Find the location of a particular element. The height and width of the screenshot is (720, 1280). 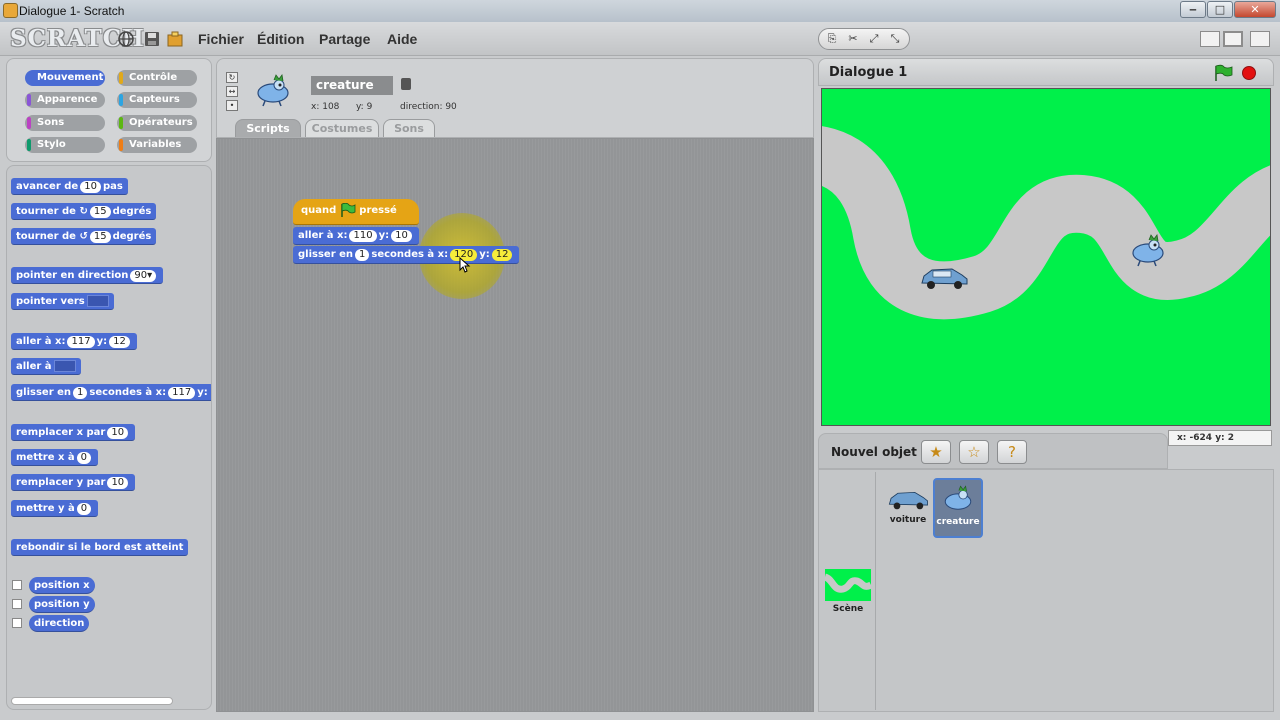

palette-scrollbar is located at coordinates (92, 701).